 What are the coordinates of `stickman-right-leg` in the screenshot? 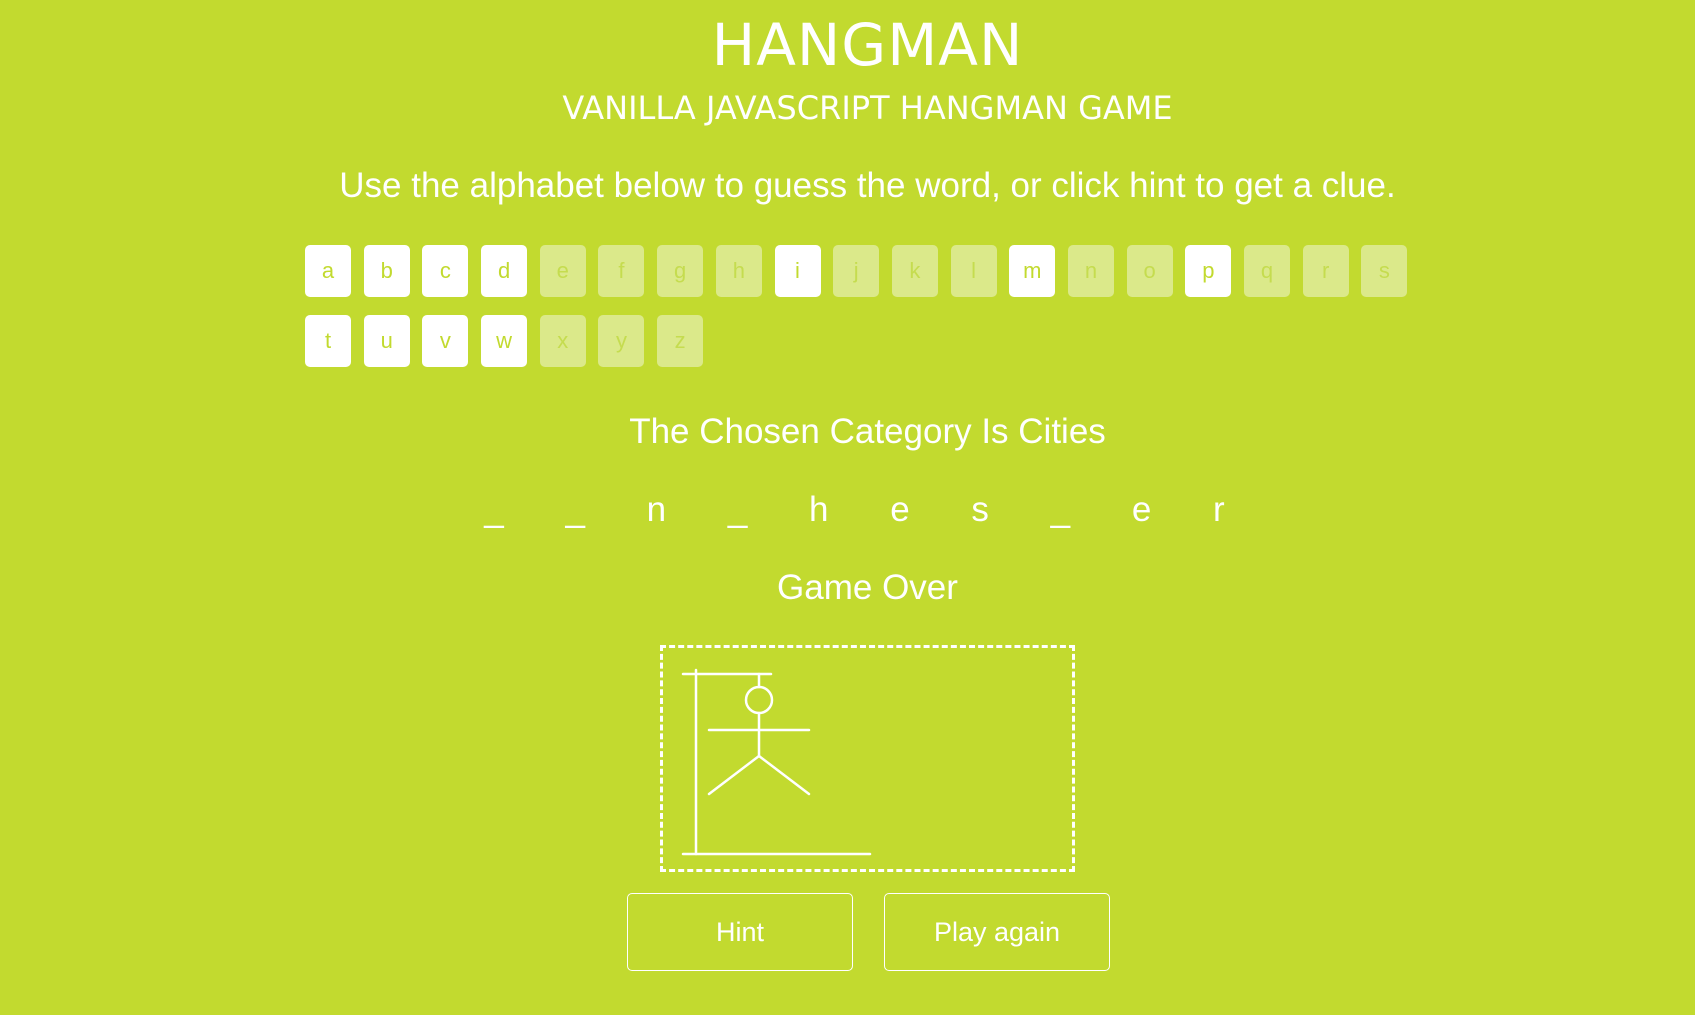 It's located at (784, 775).